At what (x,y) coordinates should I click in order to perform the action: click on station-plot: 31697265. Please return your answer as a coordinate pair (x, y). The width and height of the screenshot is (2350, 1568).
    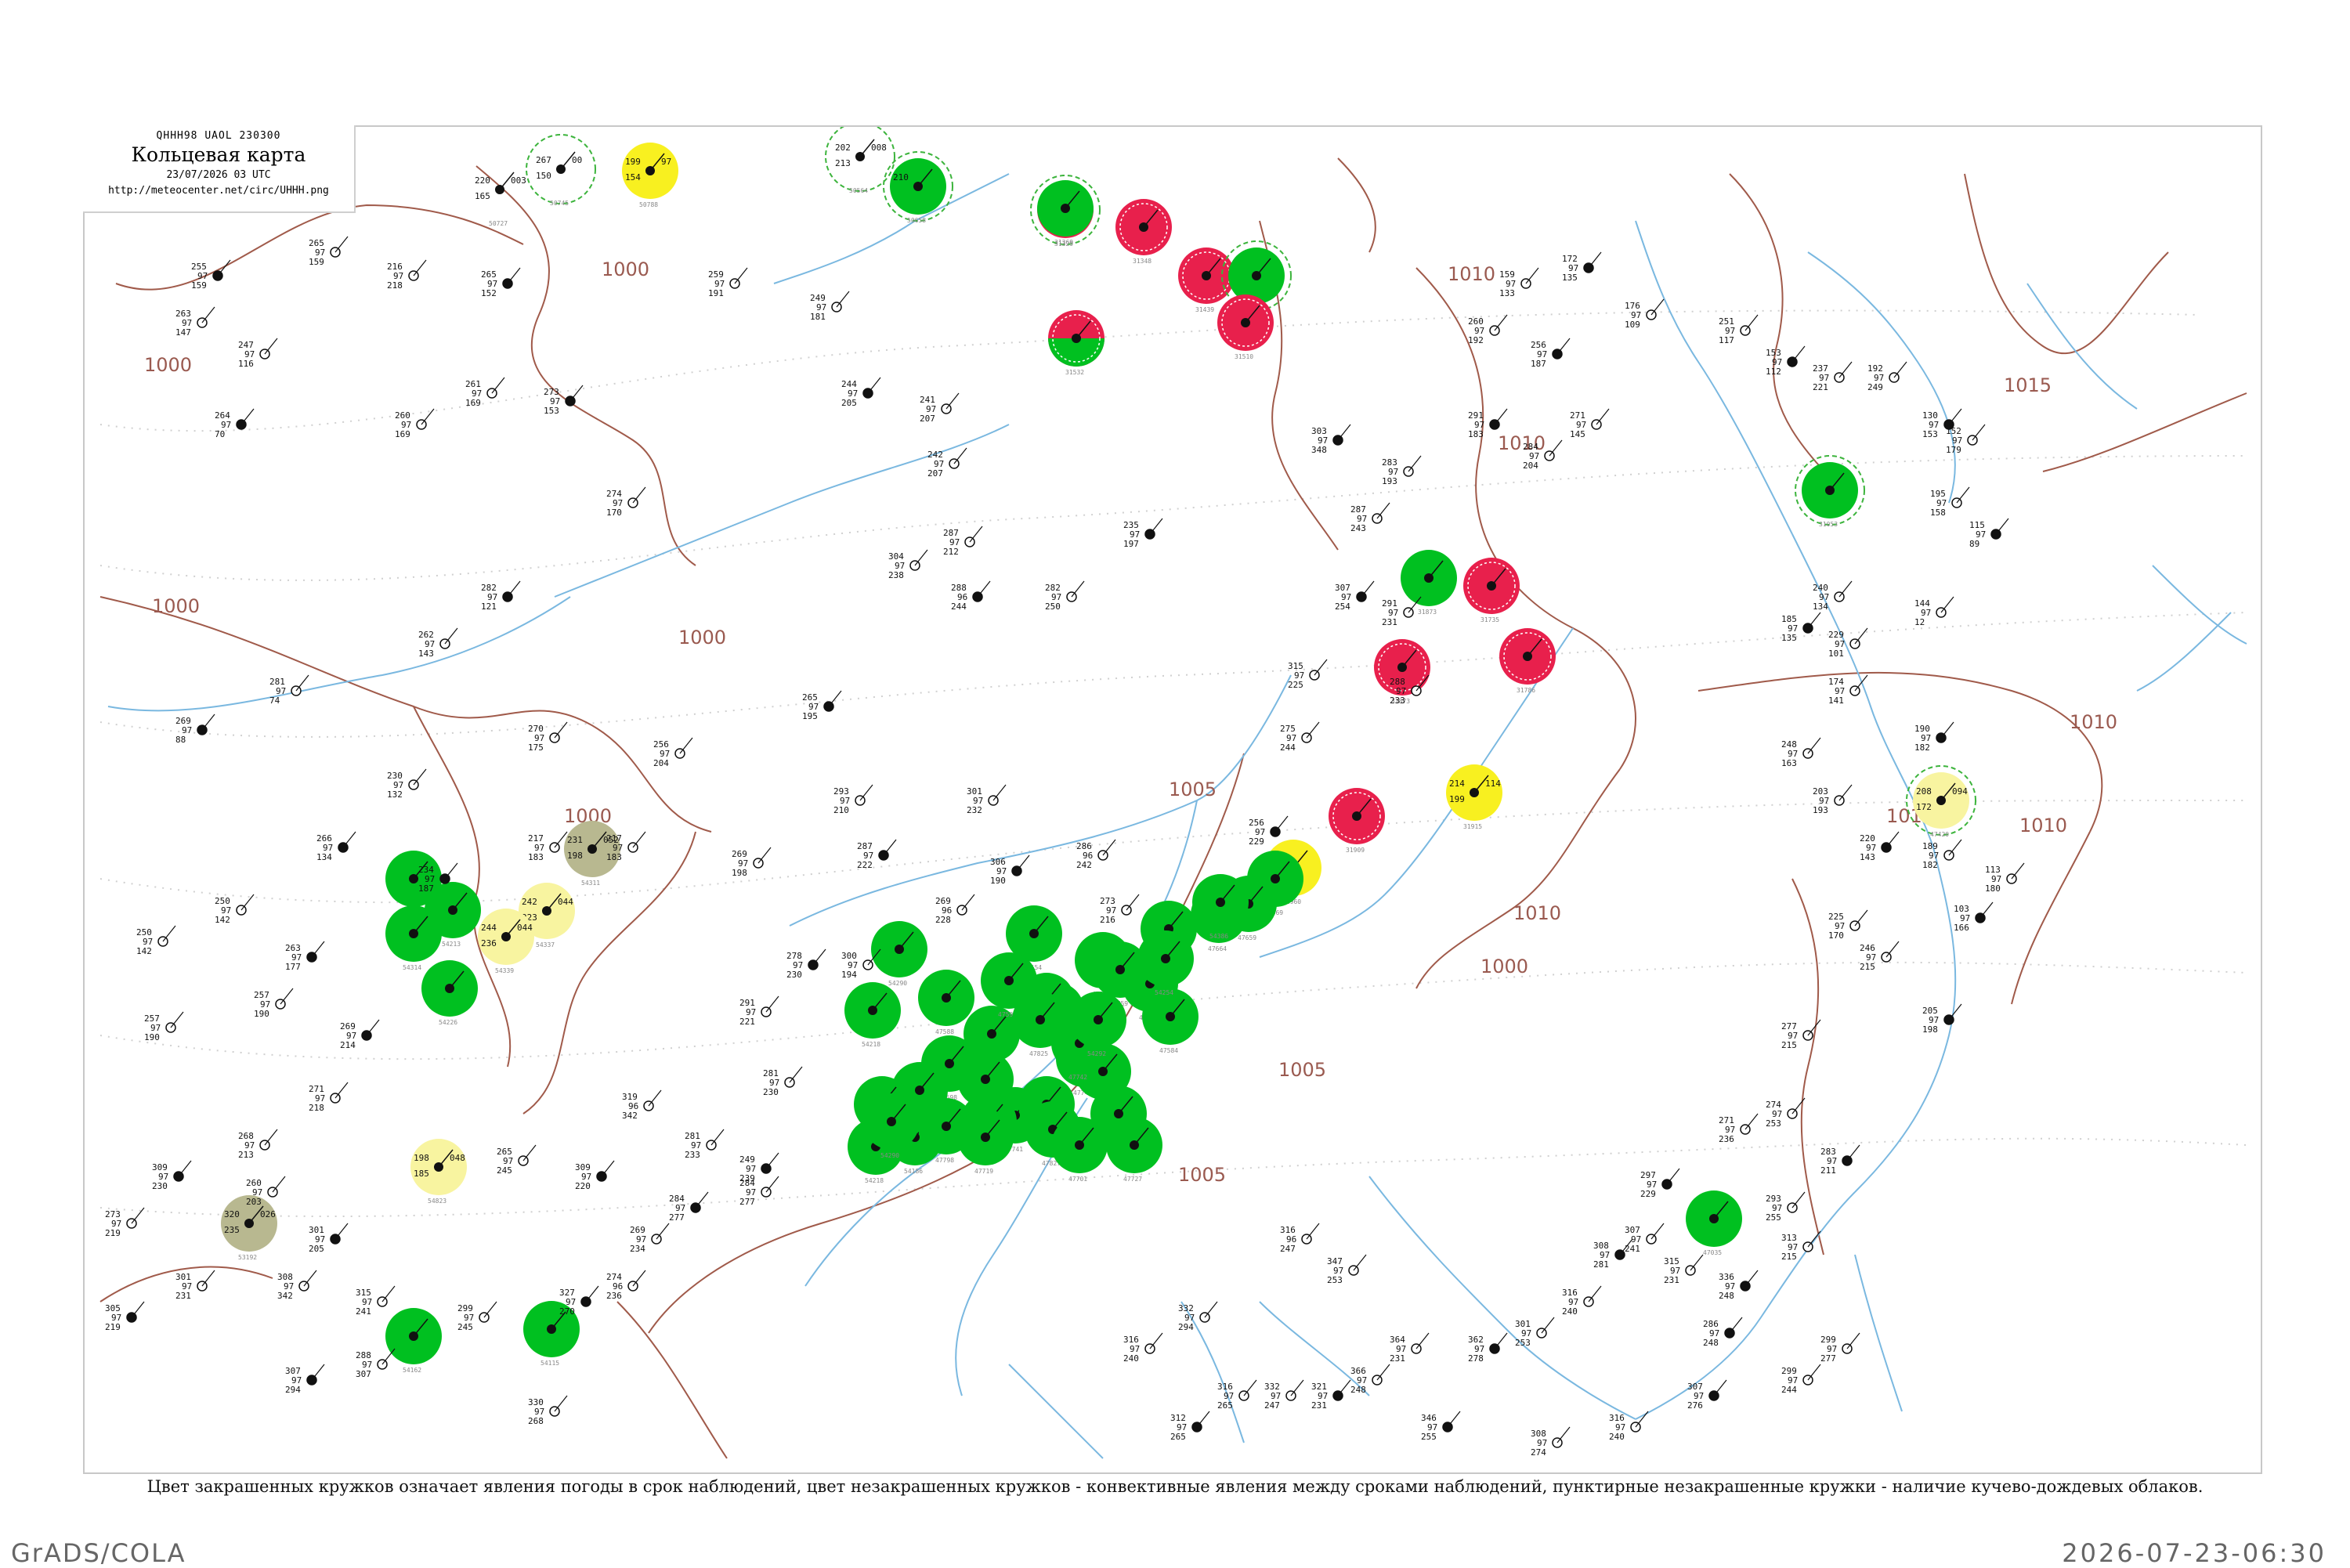
    Looking at the image, I should click on (1237, 1395).